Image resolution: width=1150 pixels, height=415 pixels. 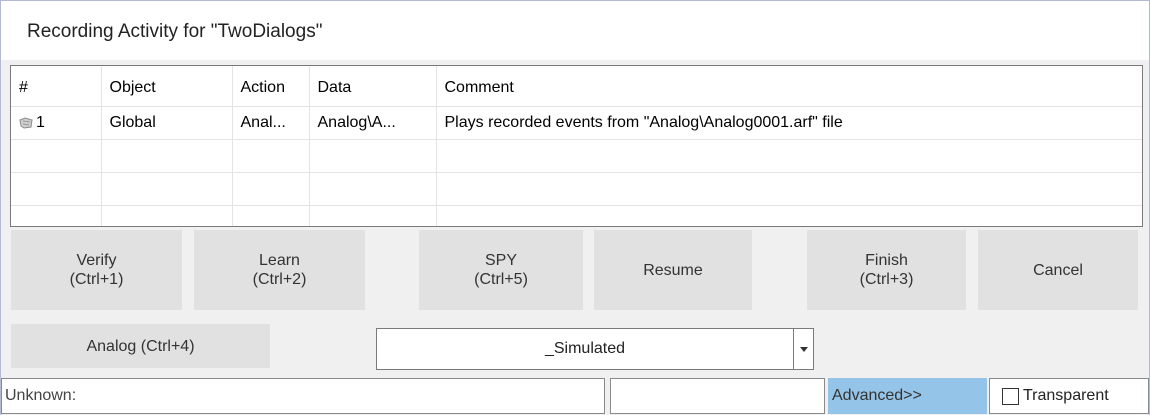 What do you see at coordinates (789, 86) in the screenshot?
I see `column-header-comment: Comment` at bounding box center [789, 86].